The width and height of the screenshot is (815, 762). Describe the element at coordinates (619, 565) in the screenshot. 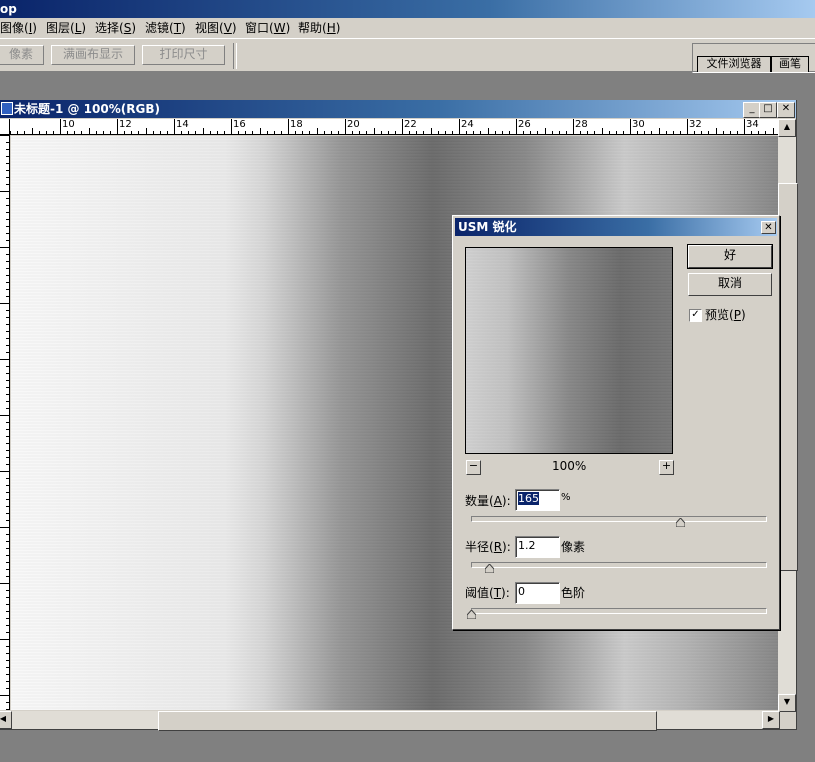

I see `radius-slider-track` at that location.